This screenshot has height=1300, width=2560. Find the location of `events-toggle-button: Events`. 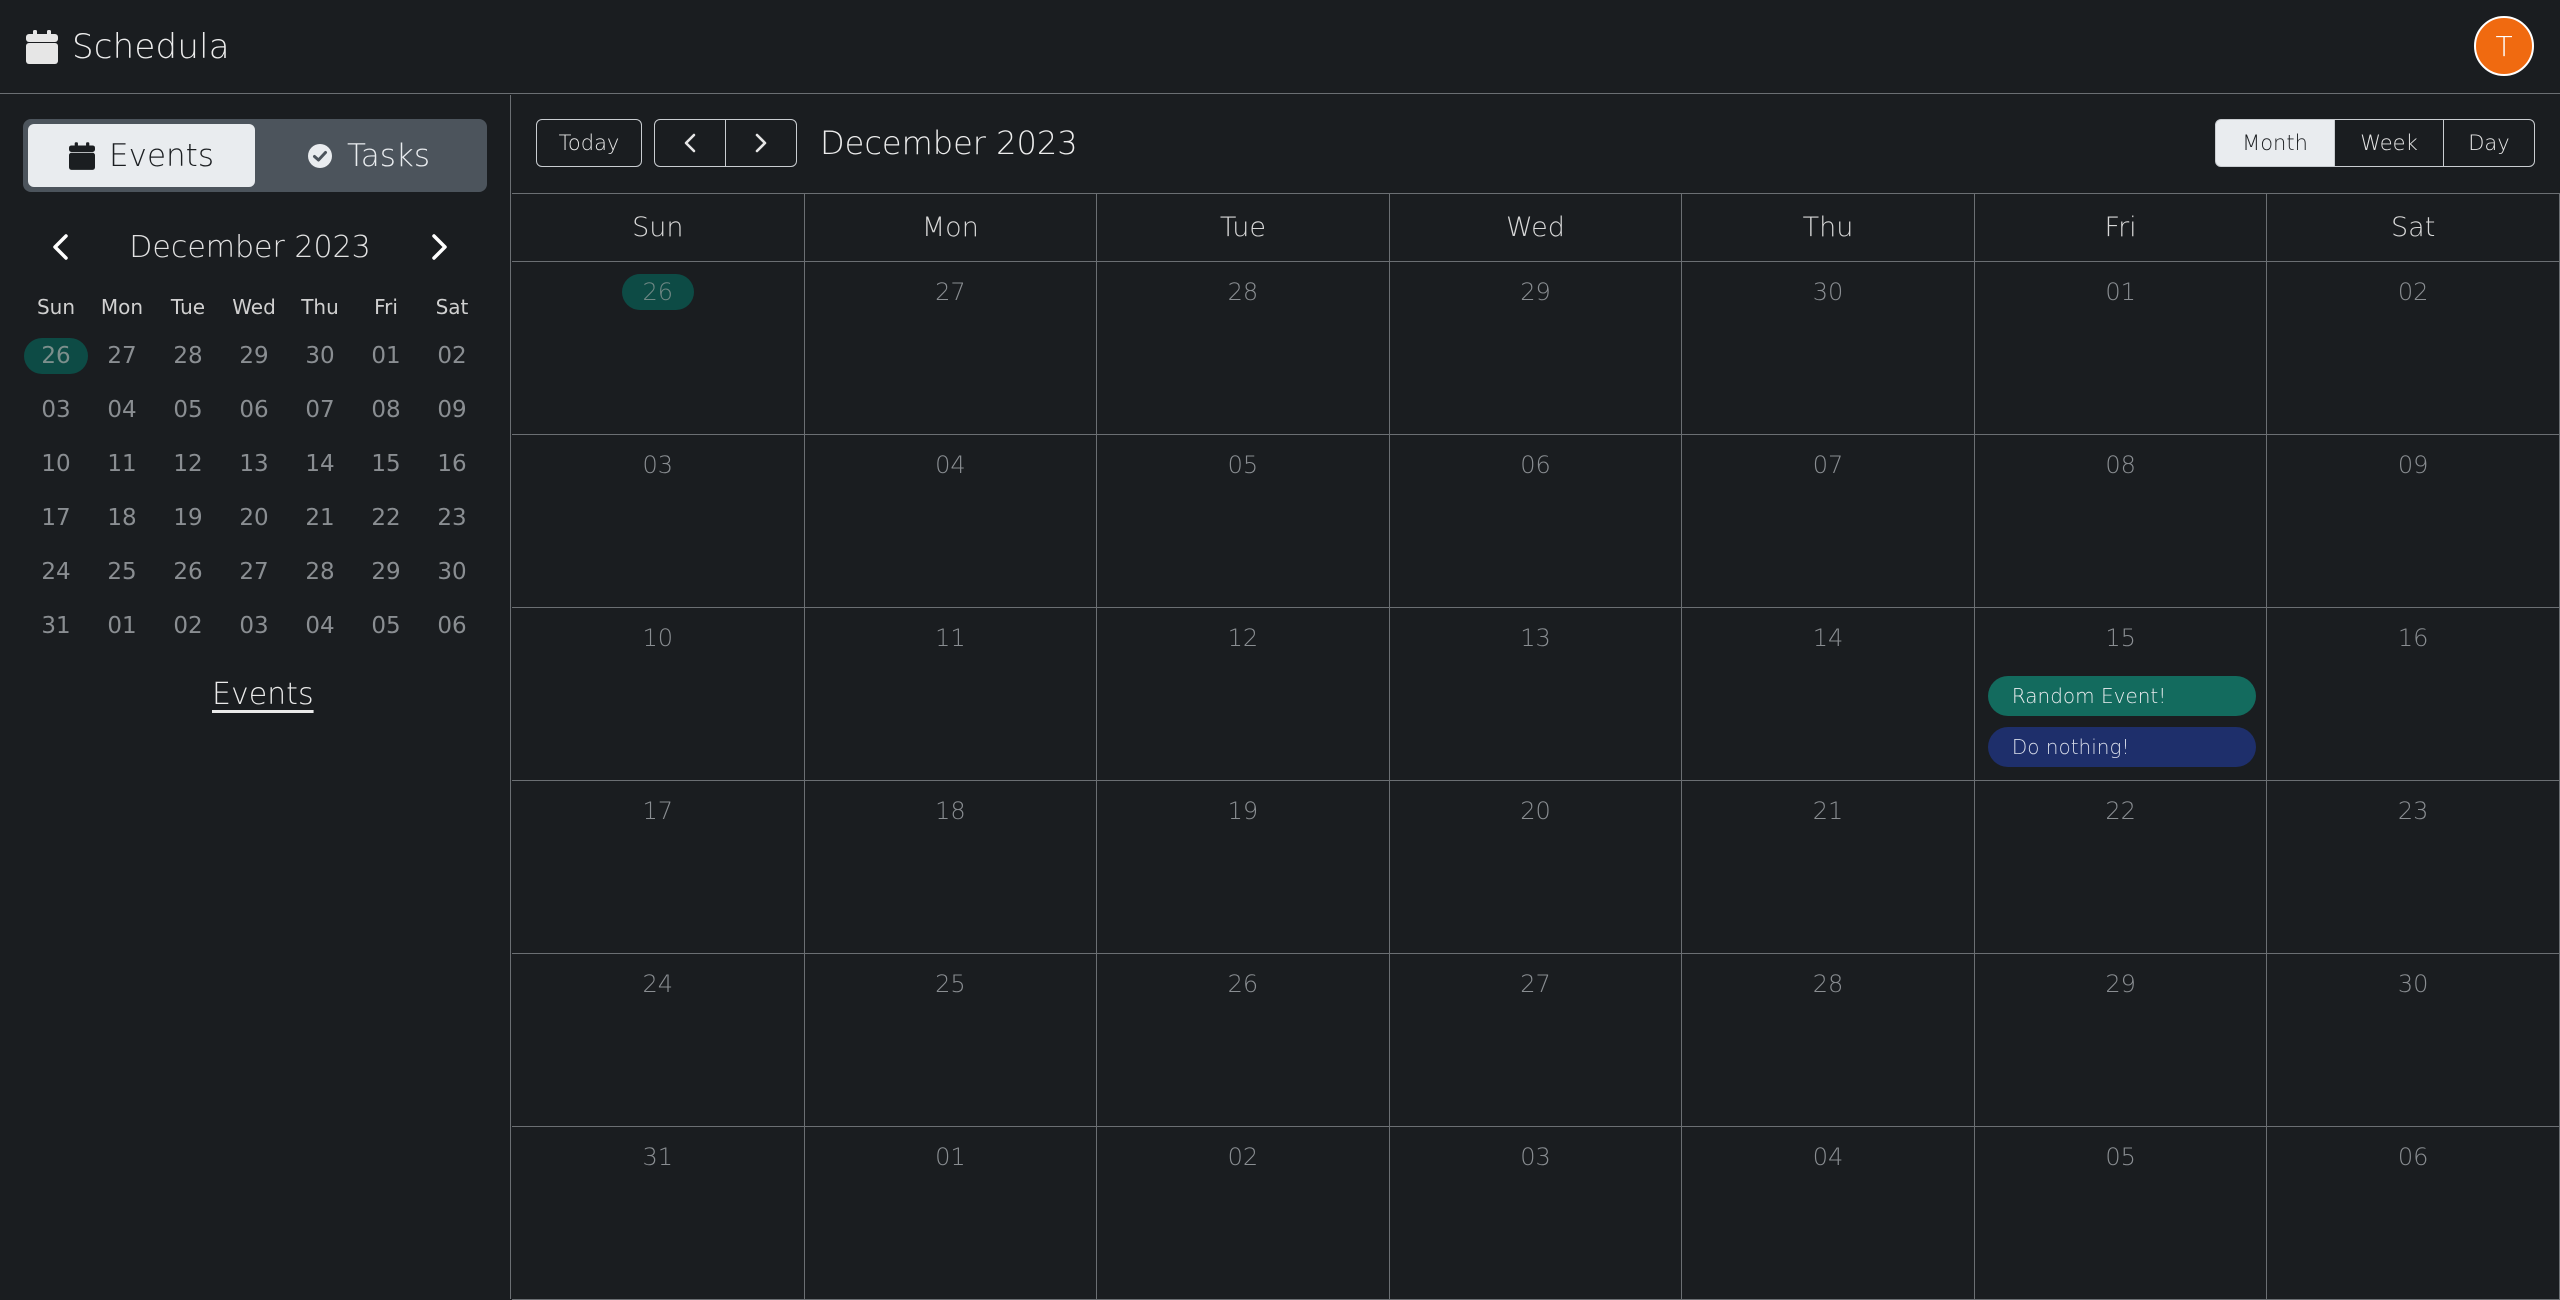

events-toggle-button: Events is located at coordinates (141, 155).